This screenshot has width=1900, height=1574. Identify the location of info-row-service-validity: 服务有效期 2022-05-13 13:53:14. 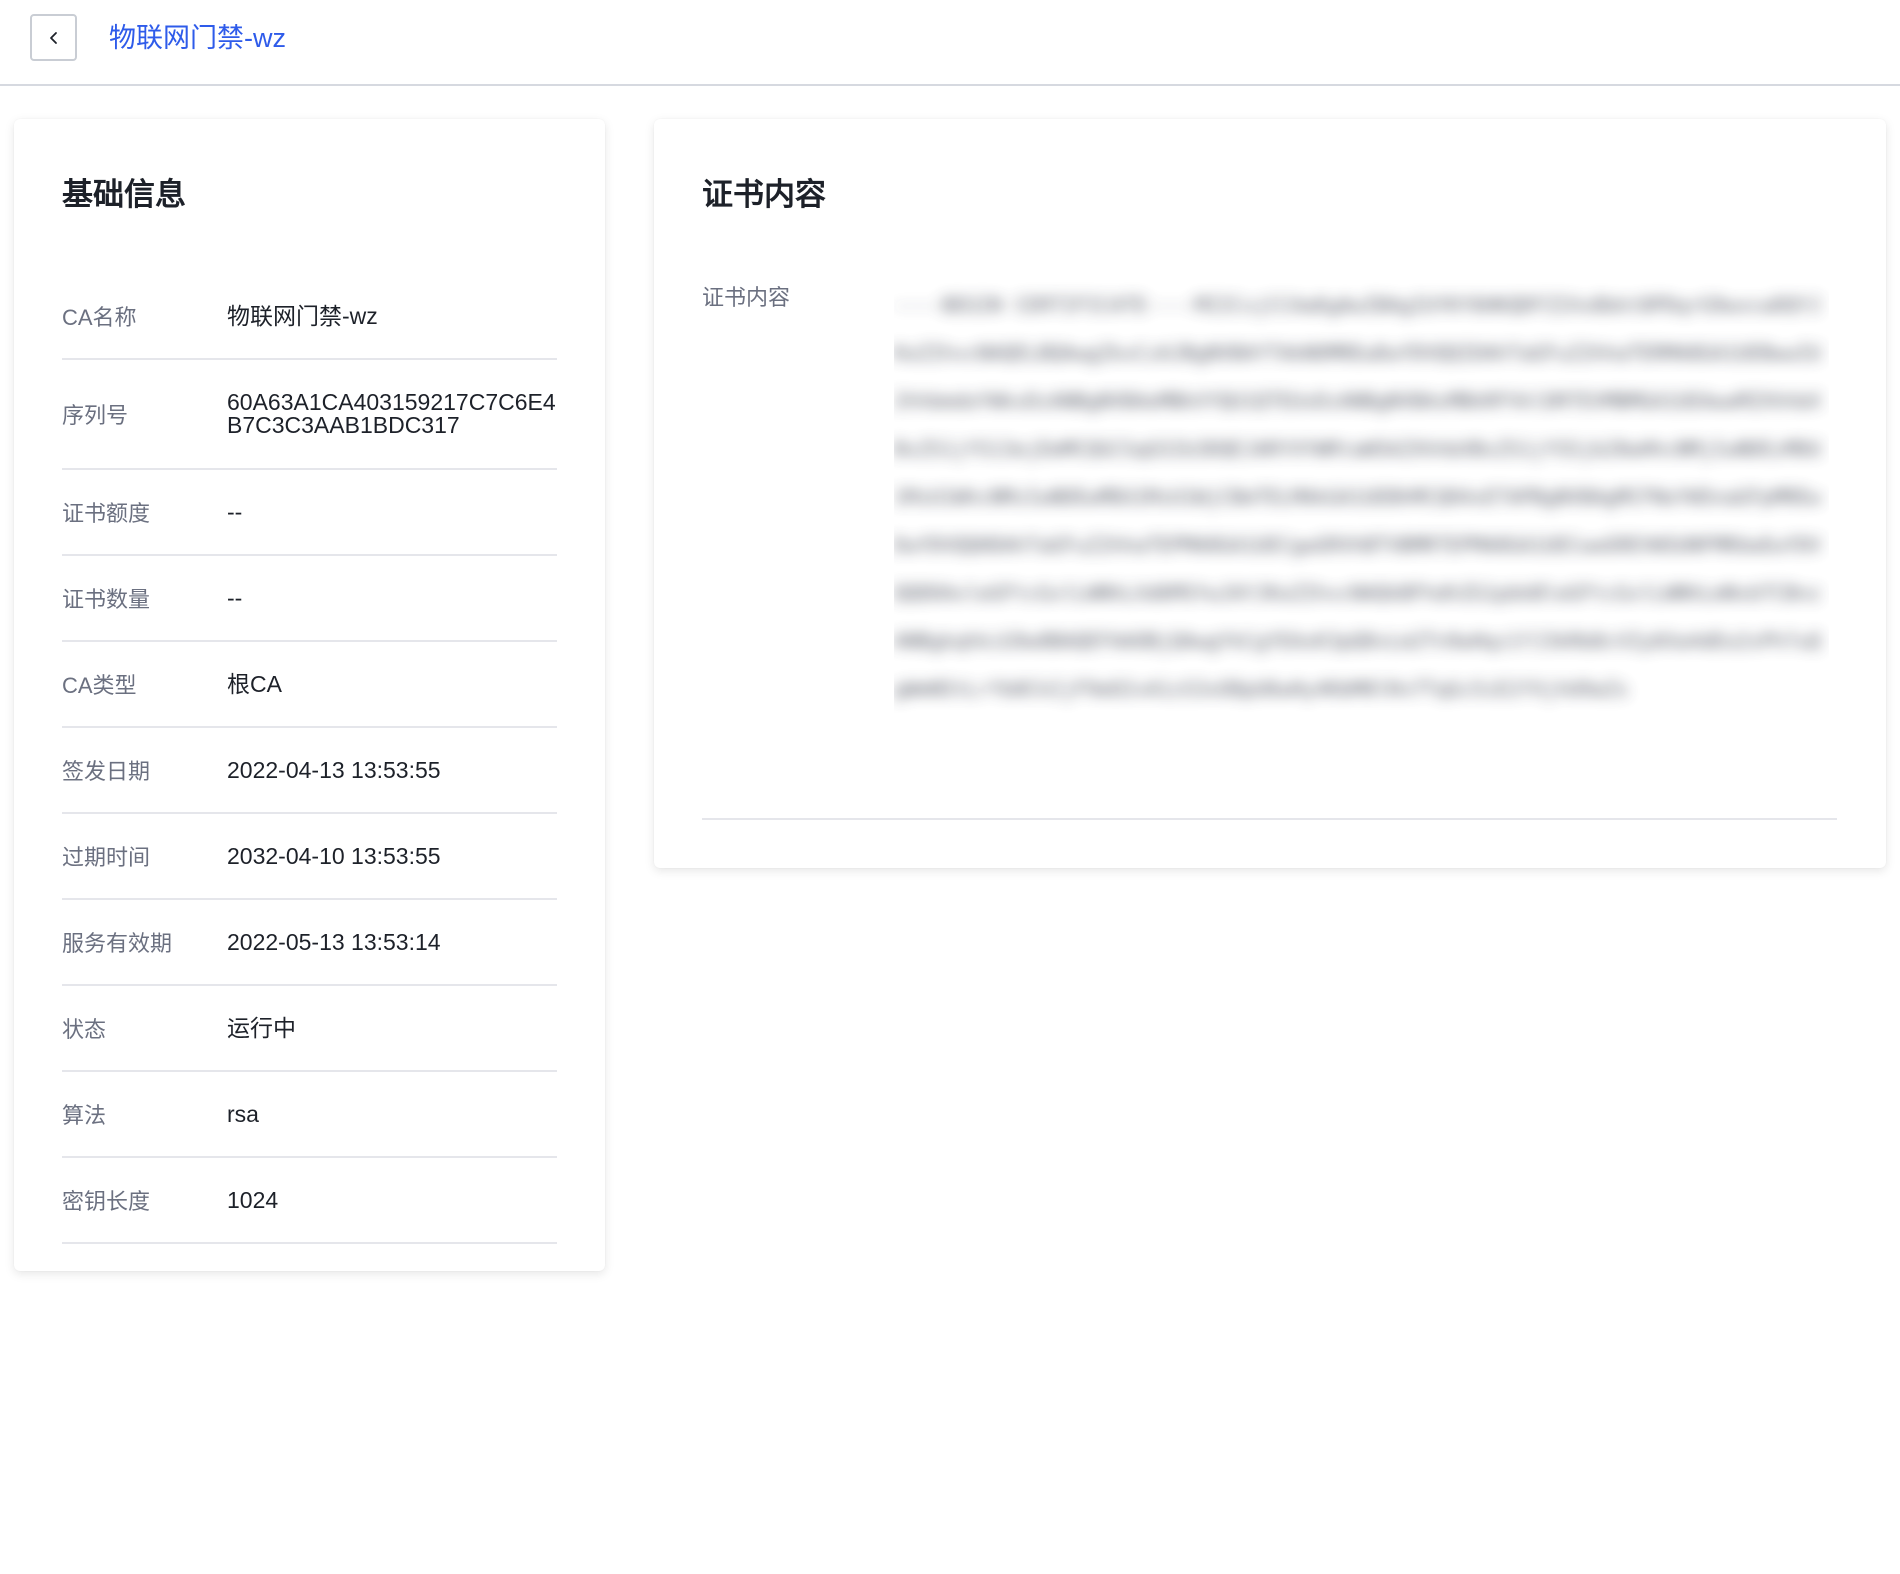
(309, 943).